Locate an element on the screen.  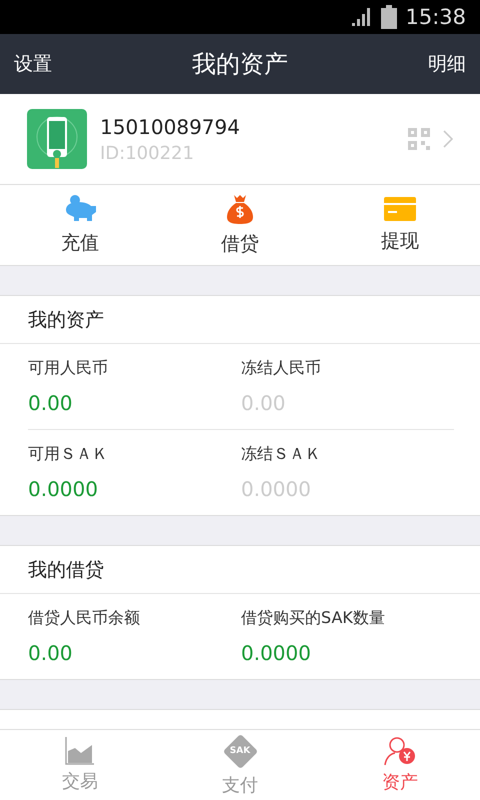
page-title: 我的资产 is located at coordinates (240, 64).